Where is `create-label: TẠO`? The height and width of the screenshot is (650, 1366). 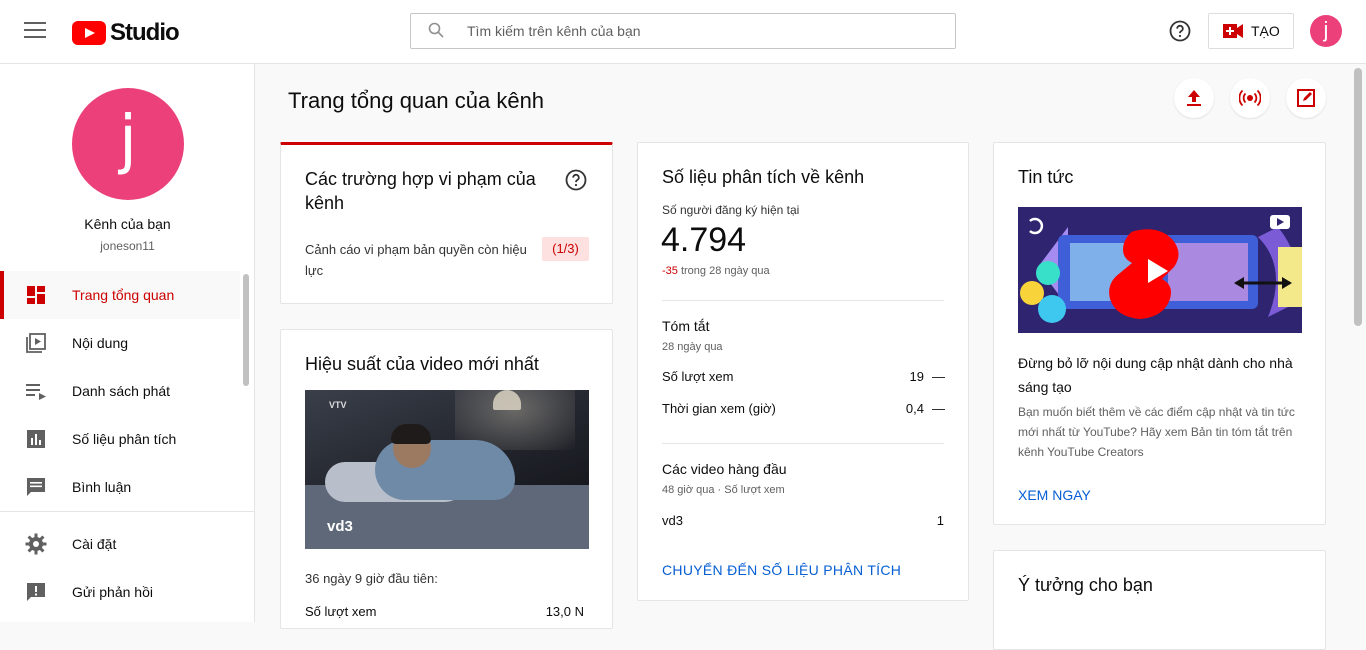
create-label: TẠO is located at coordinates (1265, 31).